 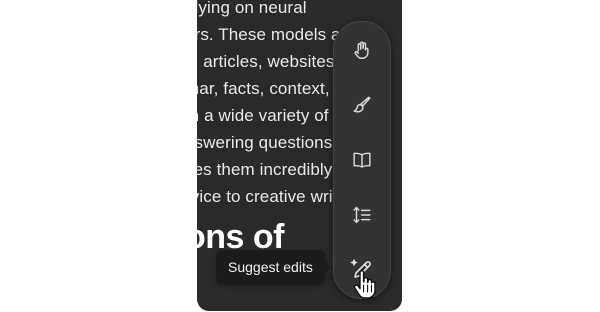 What do you see at coordinates (276, 34) in the screenshot?
I see `article-line: ers. These models are` at bounding box center [276, 34].